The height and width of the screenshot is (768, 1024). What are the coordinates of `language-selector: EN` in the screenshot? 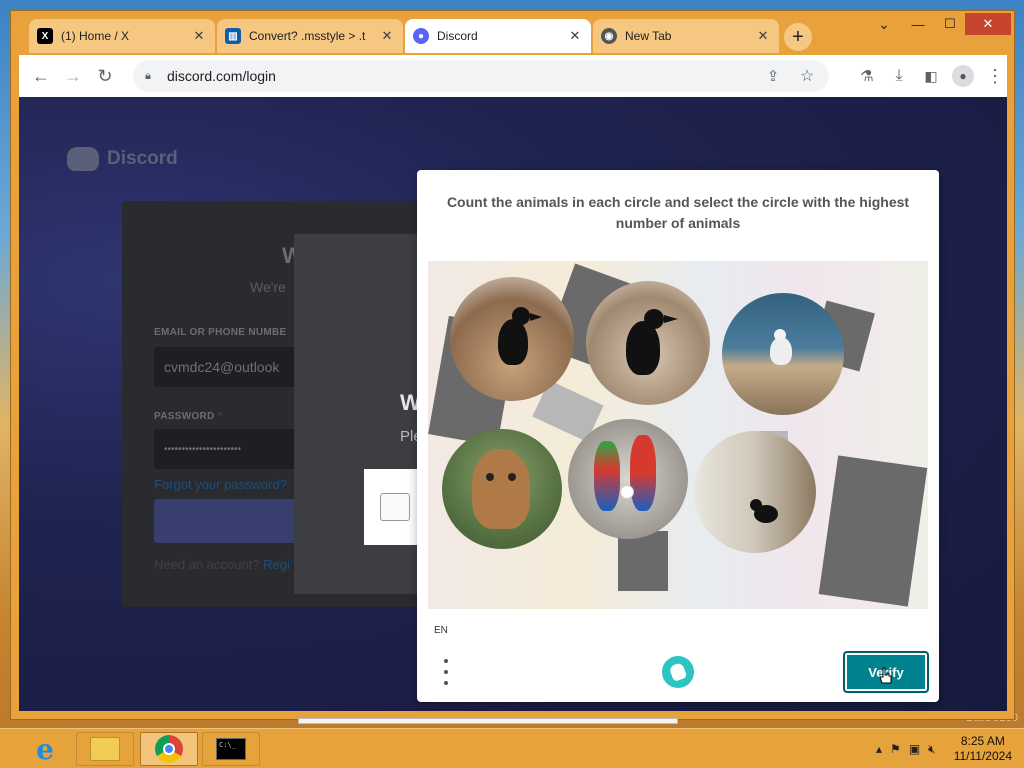 It's located at (441, 630).